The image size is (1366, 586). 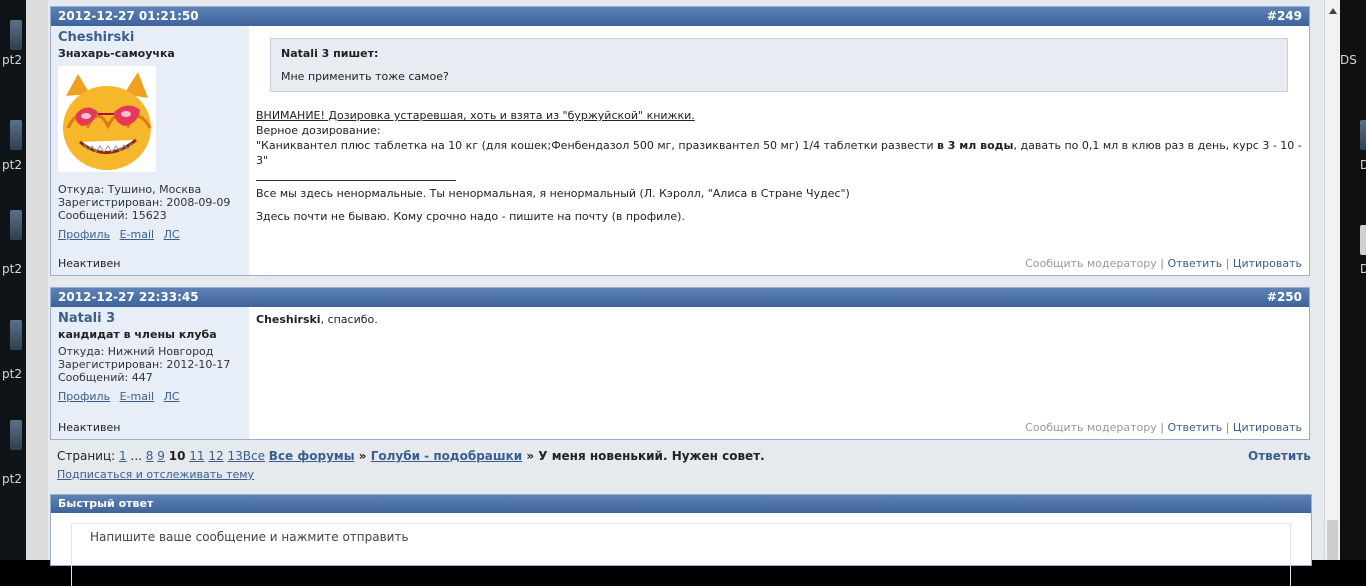 What do you see at coordinates (136, 351) in the screenshot?
I see `author-location: Откуда: Нижний Новгород` at bounding box center [136, 351].